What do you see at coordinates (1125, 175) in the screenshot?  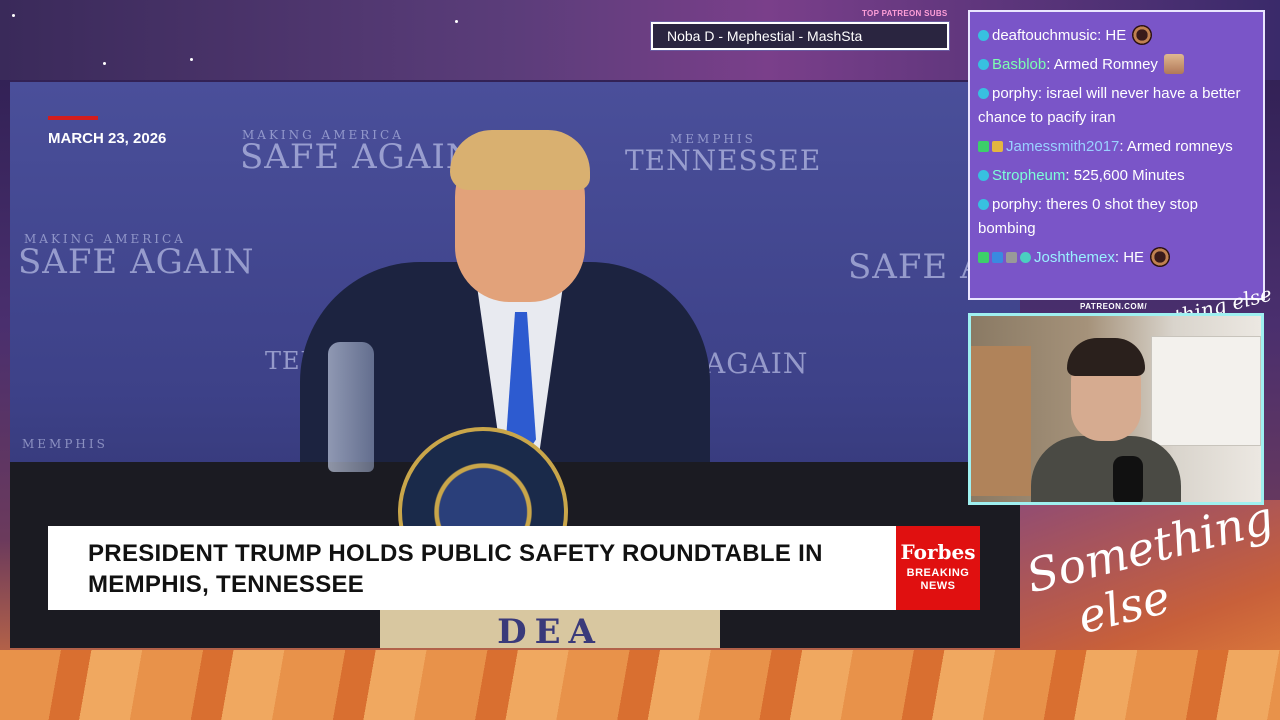 I see `chat-text: : 525,600 Minutes` at bounding box center [1125, 175].